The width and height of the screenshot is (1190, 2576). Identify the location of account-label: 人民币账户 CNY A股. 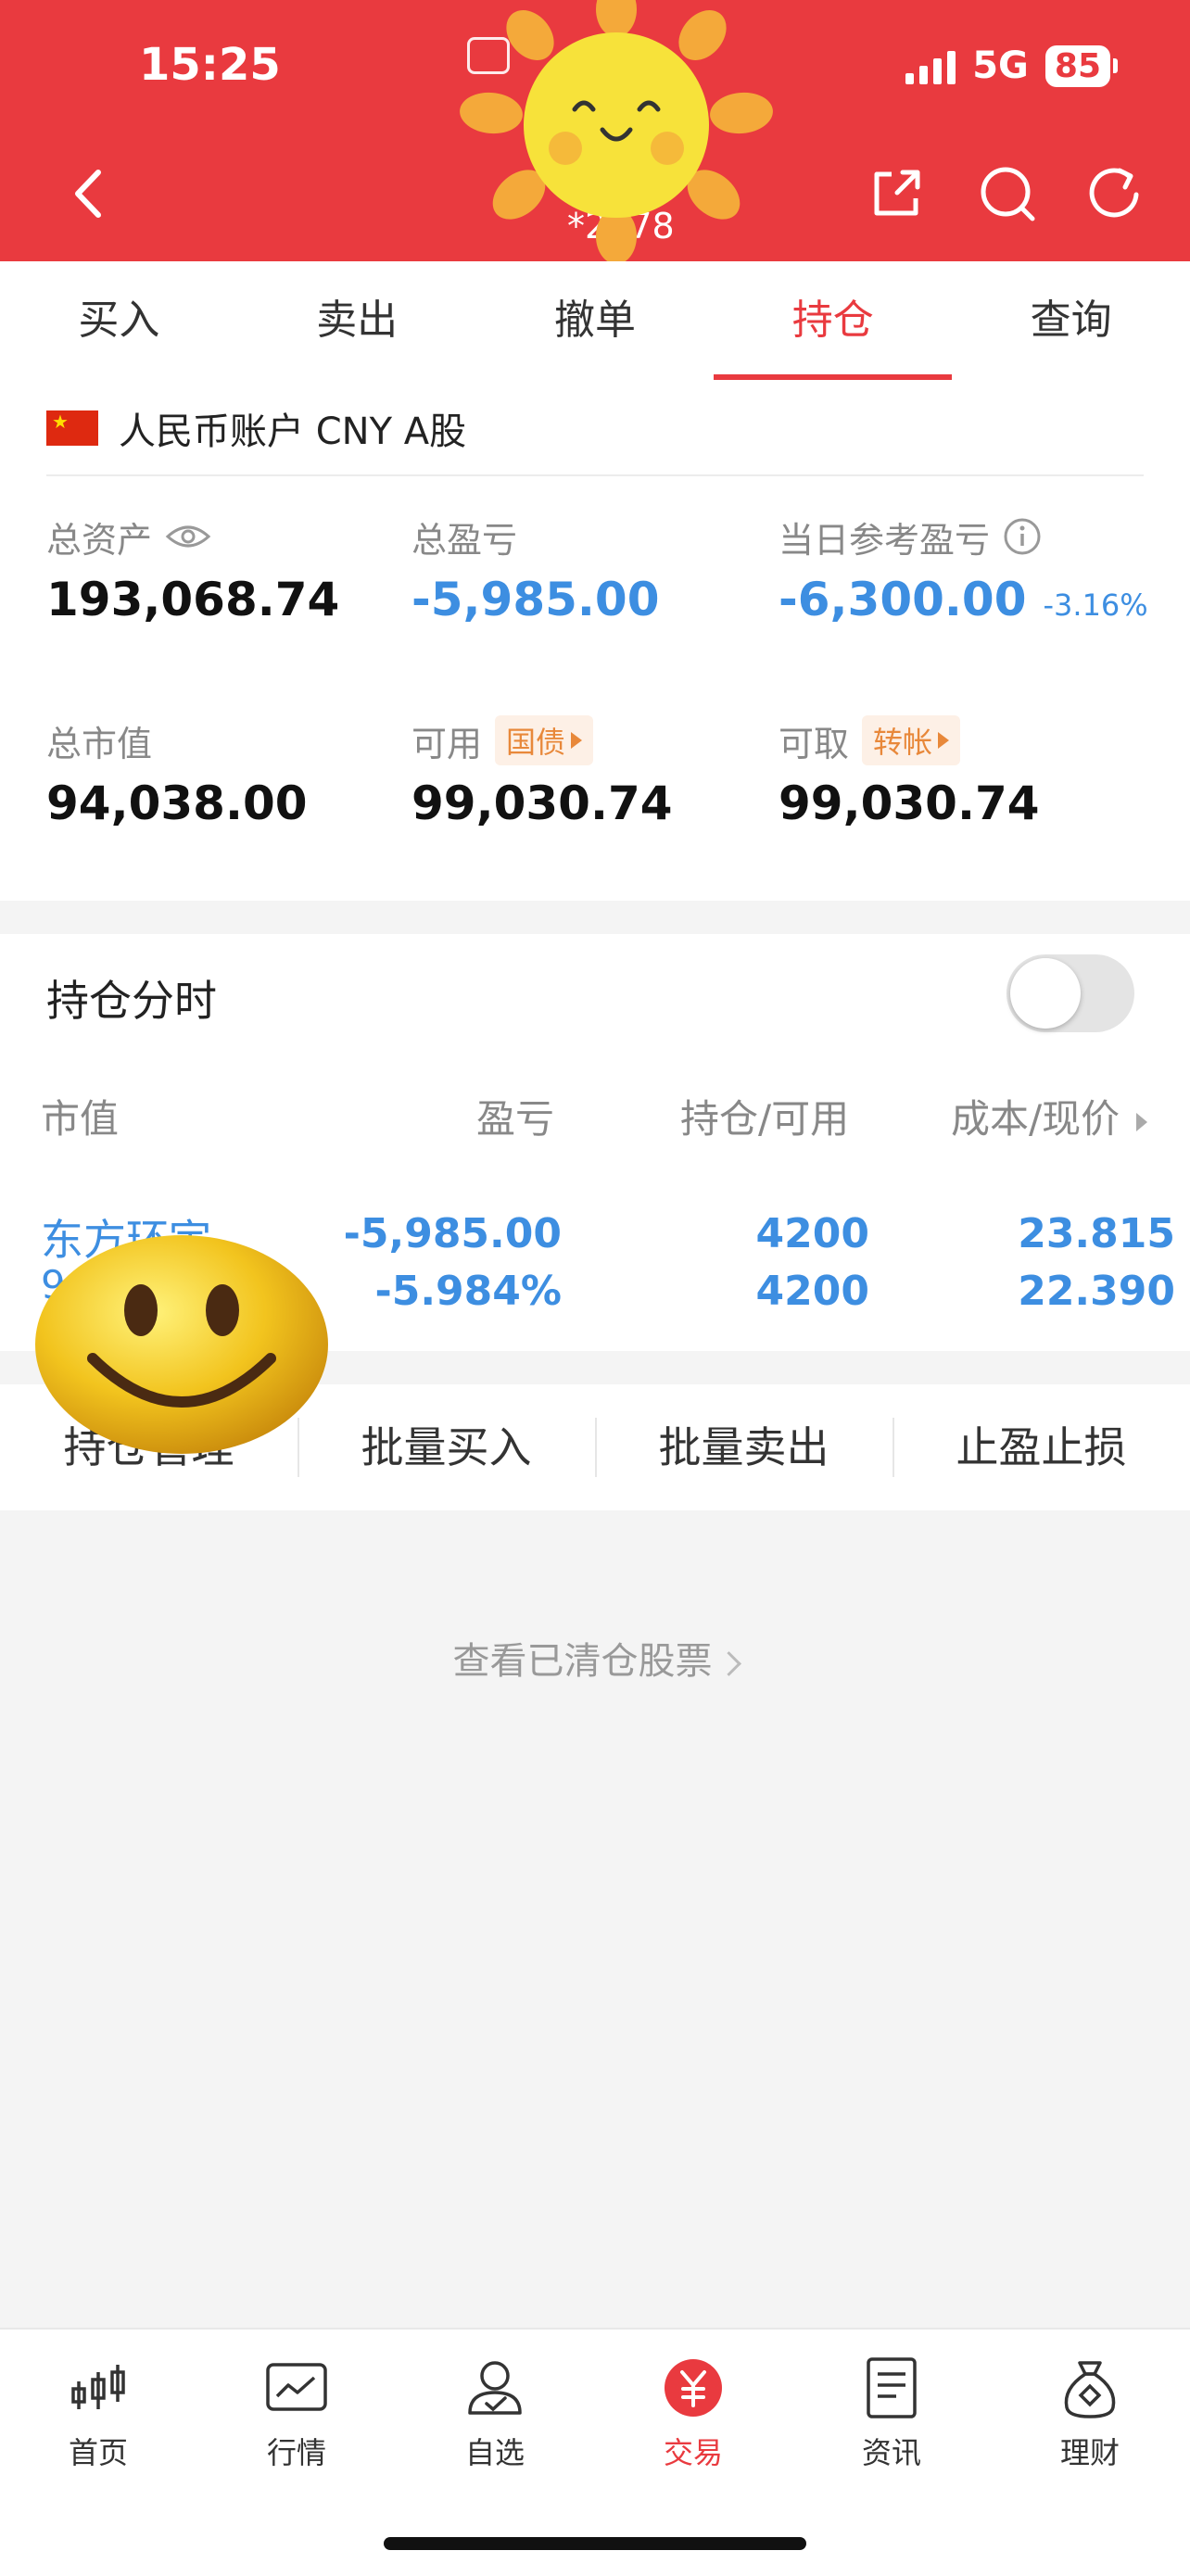
(293, 431).